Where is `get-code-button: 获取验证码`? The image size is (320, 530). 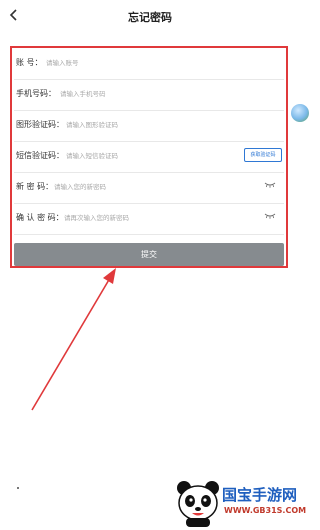
get-code-button: 获取验证码 is located at coordinates (263, 155).